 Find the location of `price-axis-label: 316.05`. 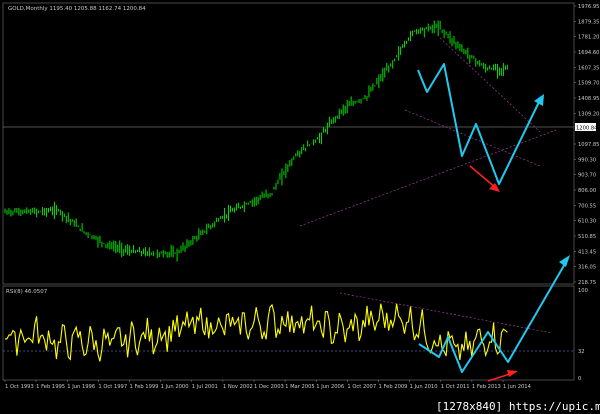

price-axis-label: 316.05 is located at coordinates (587, 268).